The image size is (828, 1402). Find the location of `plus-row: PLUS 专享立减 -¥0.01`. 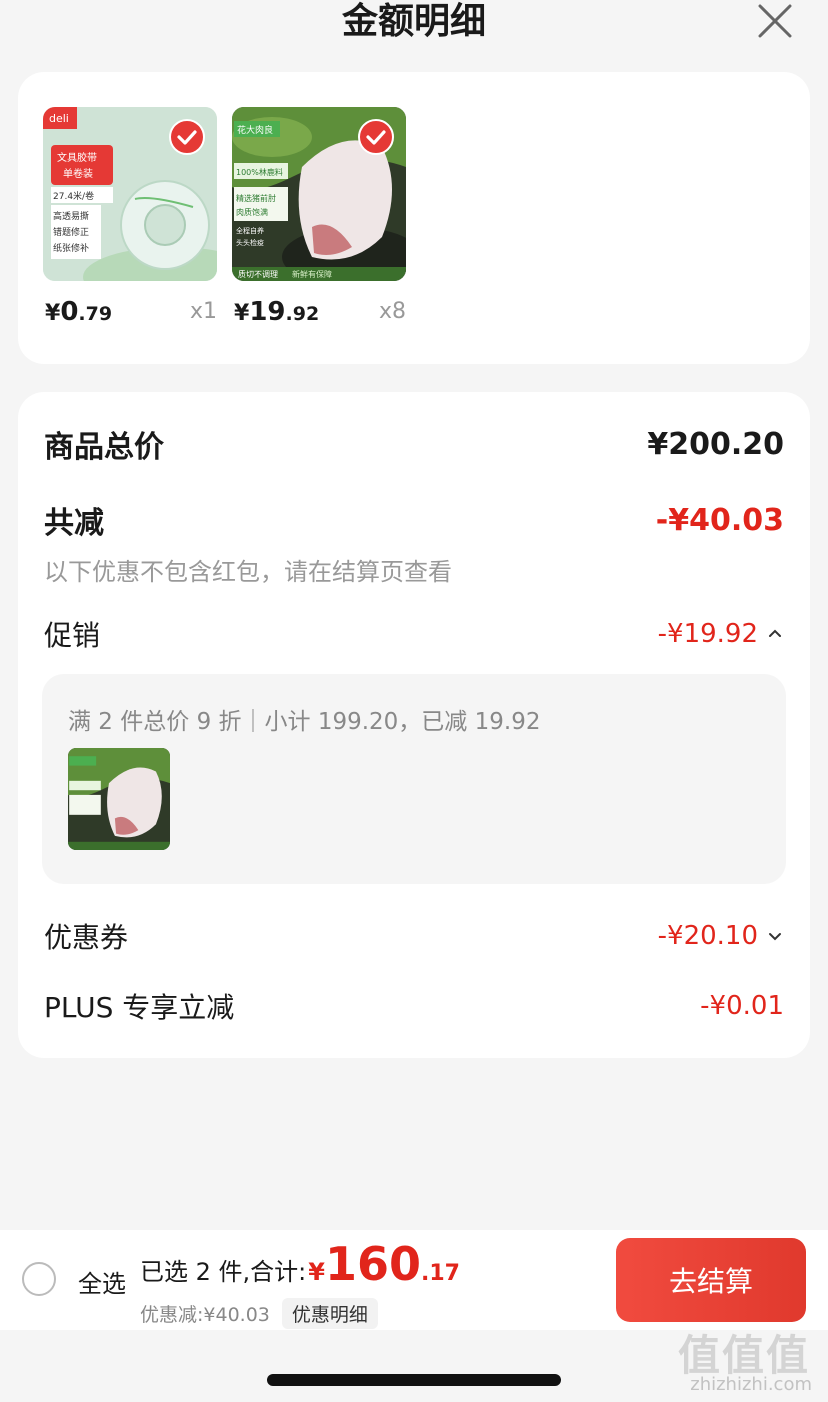

plus-row: PLUS 专享立减 -¥0.01 is located at coordinates (414, 1006).